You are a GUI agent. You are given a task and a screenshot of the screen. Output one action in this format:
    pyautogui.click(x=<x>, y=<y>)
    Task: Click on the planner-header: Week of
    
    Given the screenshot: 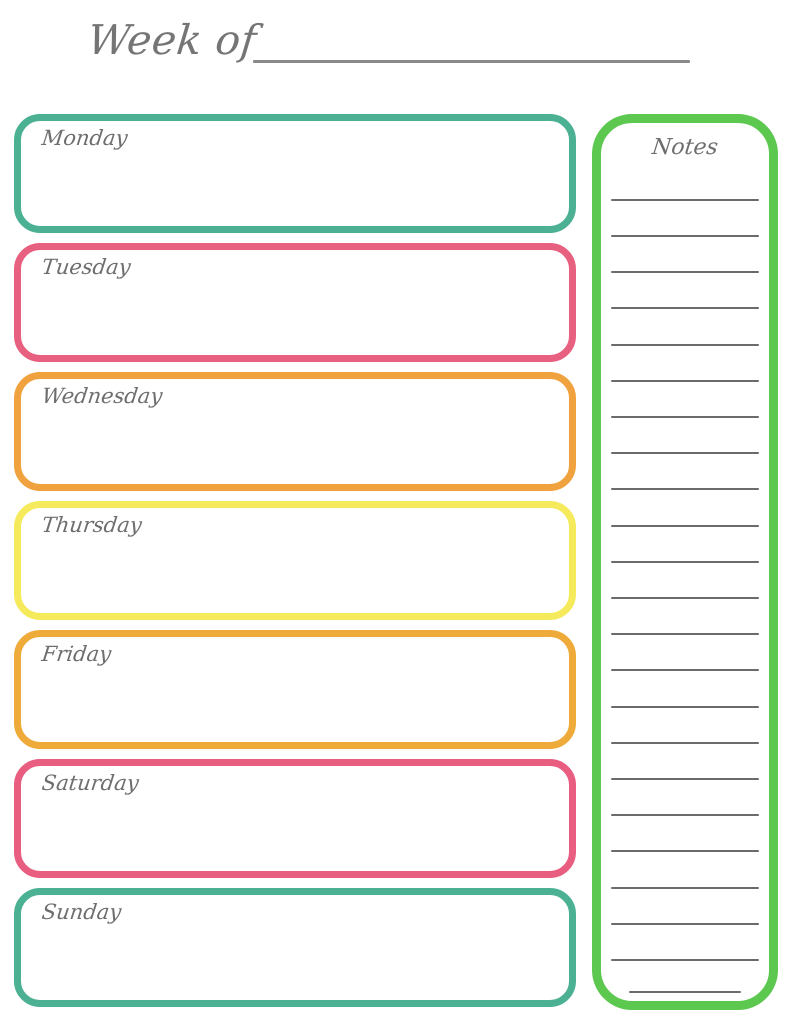 What is the action you would take?
    pyautogui.click(x=395, y=52)
    